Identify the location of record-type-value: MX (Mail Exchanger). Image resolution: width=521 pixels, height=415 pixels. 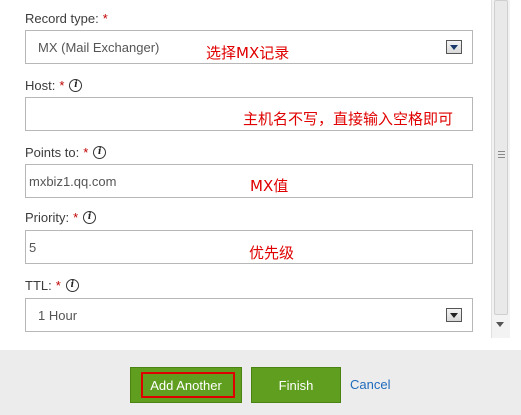
(99, 47).